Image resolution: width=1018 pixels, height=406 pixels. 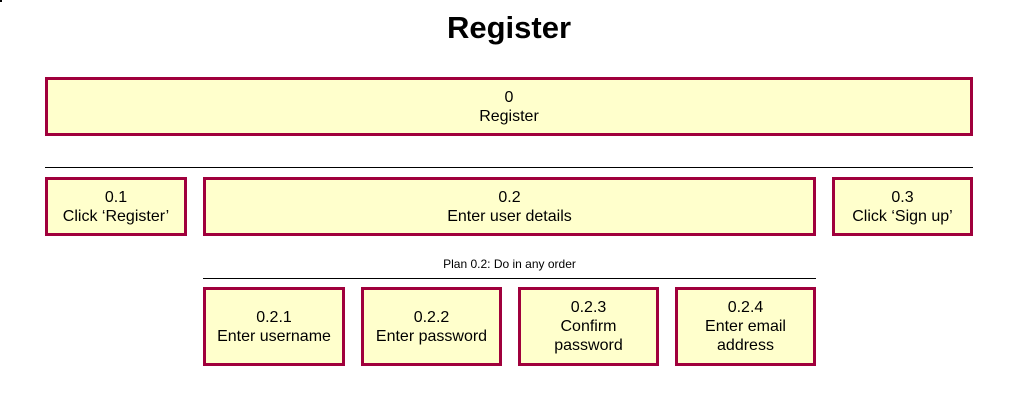 What do you see at coordinates (588, 307) in the screenshot?
I see `task-id: 0.2.3` at bounding box center [588, 307].